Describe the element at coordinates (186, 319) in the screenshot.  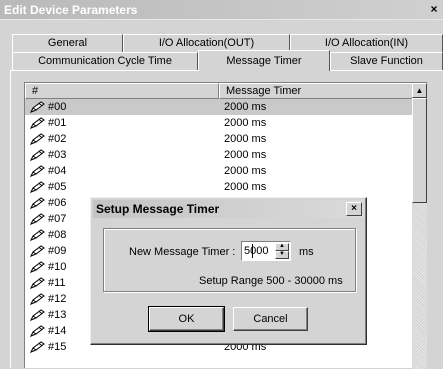
I see `ok-button: OK` at that location.